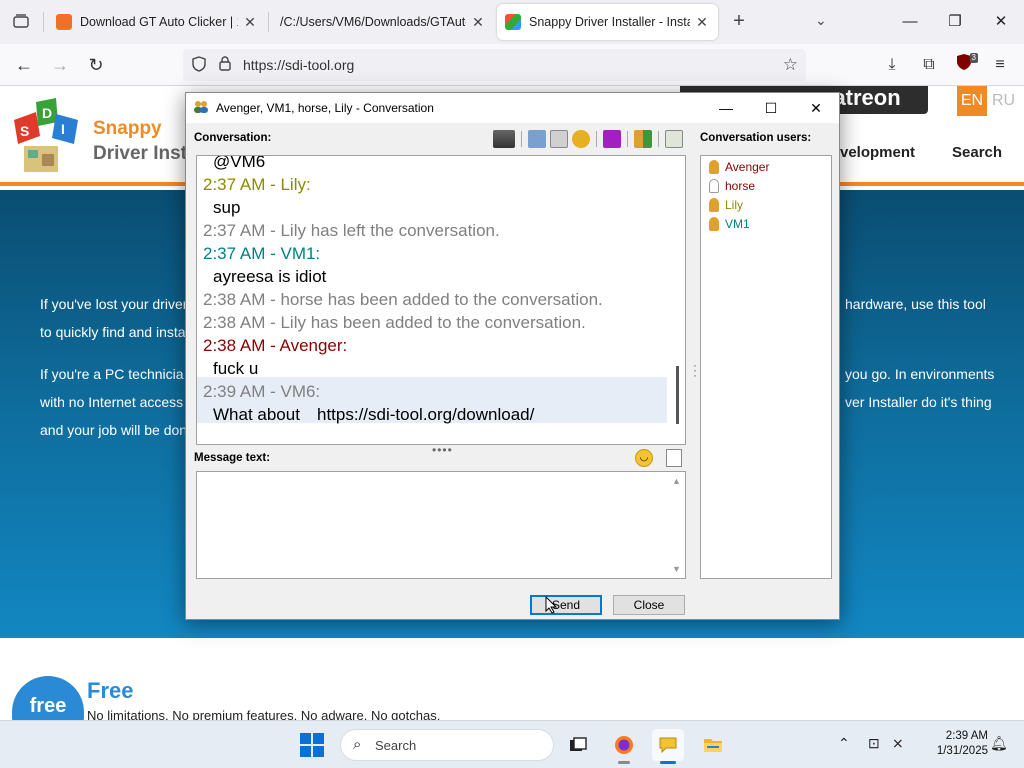 Image resolution: width=1024 pixels, height=768 pixels. What do you see at coordinates (676, 481) in the screenshot?
I see `scroll-up-icon: ▲` at bounding box center [676, 481].